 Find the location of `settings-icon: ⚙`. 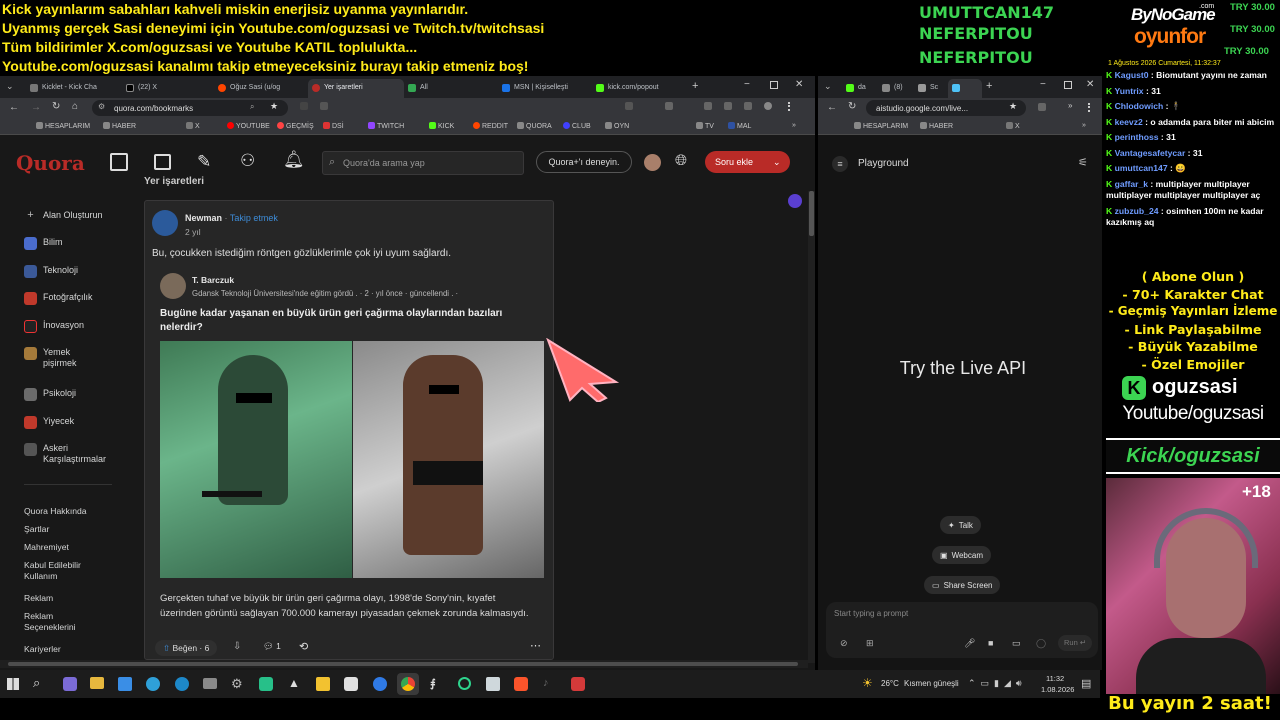

settings-icon: ⚙ is located at coordinates (237, 684).